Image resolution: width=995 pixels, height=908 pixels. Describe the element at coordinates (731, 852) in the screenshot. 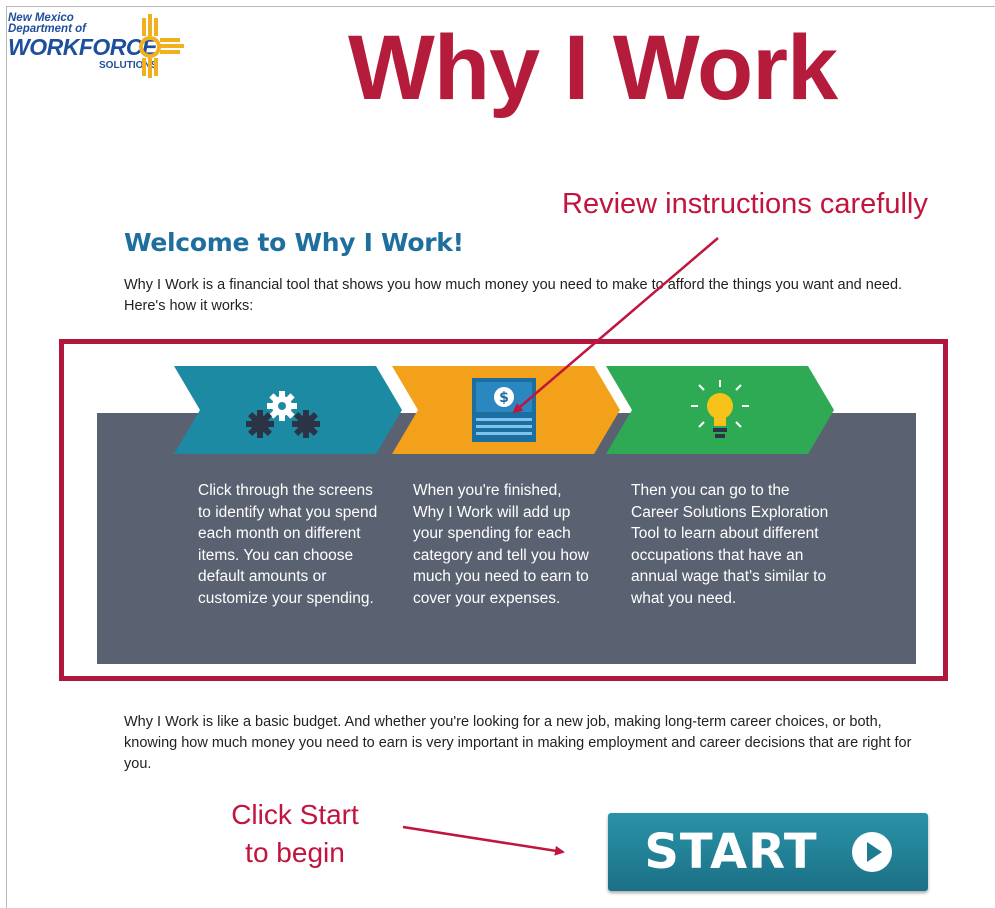

I see `start-button-label: START` at that location.